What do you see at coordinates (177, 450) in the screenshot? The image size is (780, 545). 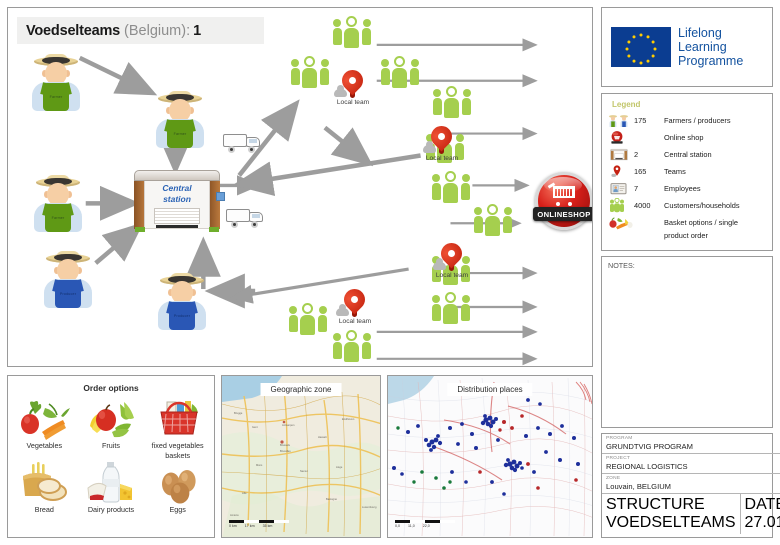 I see `order-option-label: fixed vegetables baskets` at bounding box center [177, 450].